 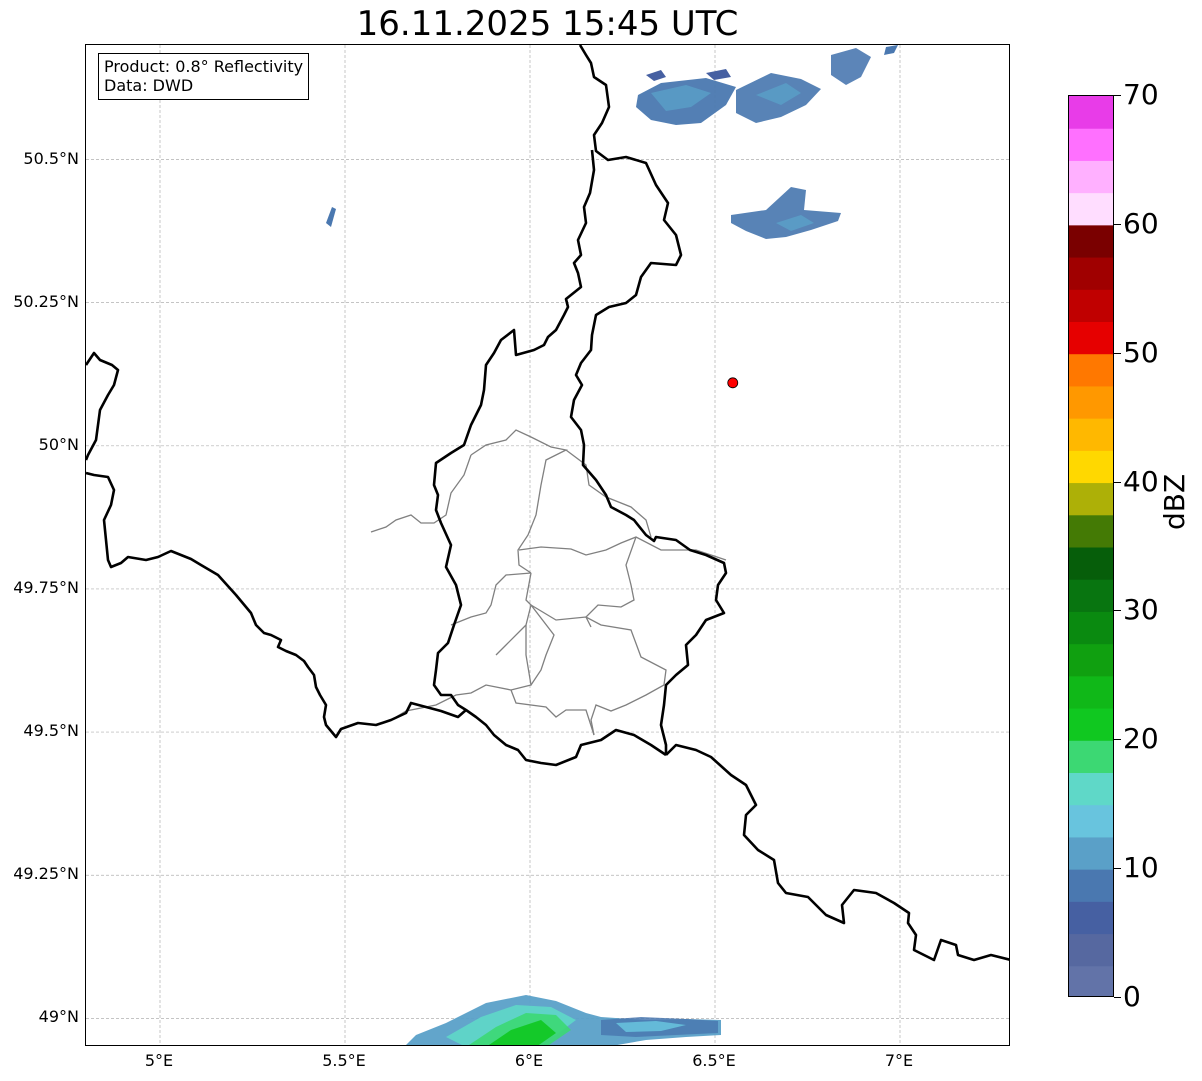 I want to click on colorbar-tick-label: 70, so click(x=1141, y=94).